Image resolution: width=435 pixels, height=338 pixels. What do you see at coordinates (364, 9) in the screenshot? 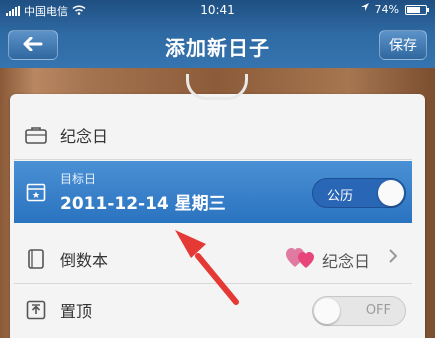
I see `location-icon` at bounding box center [364, 9].